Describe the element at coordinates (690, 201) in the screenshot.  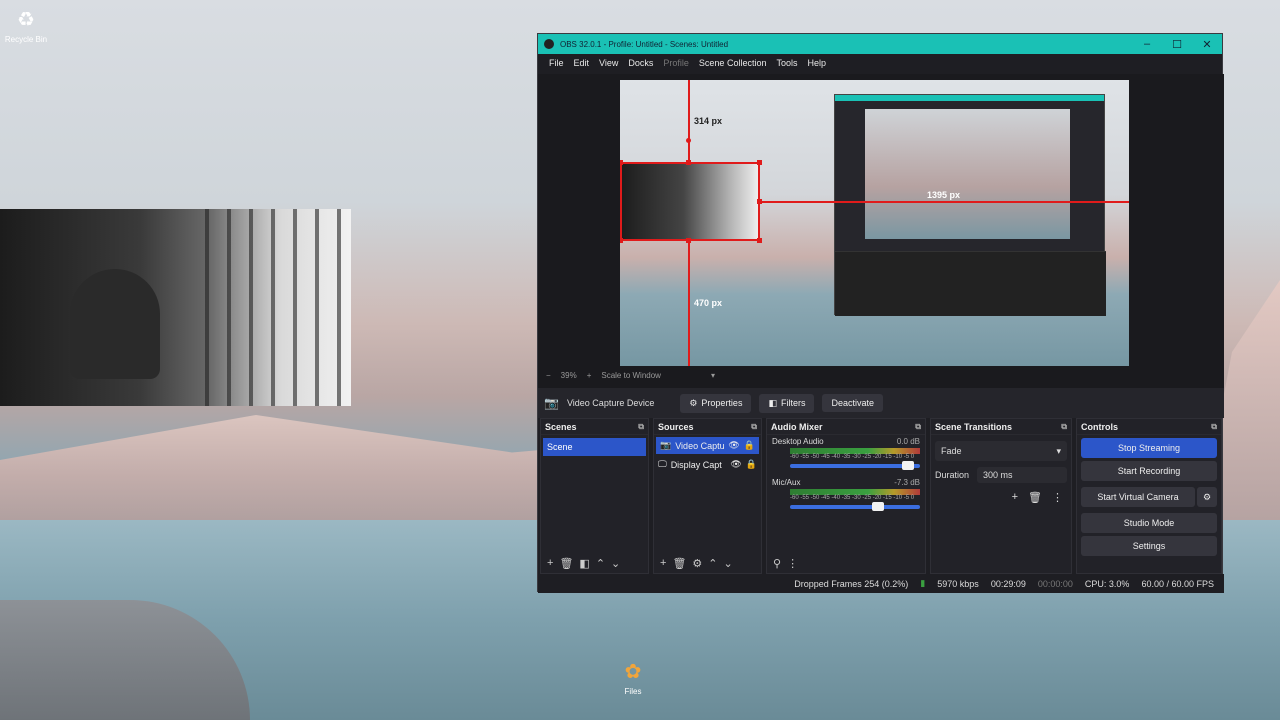
I see `webcam-source-selected` at that location.